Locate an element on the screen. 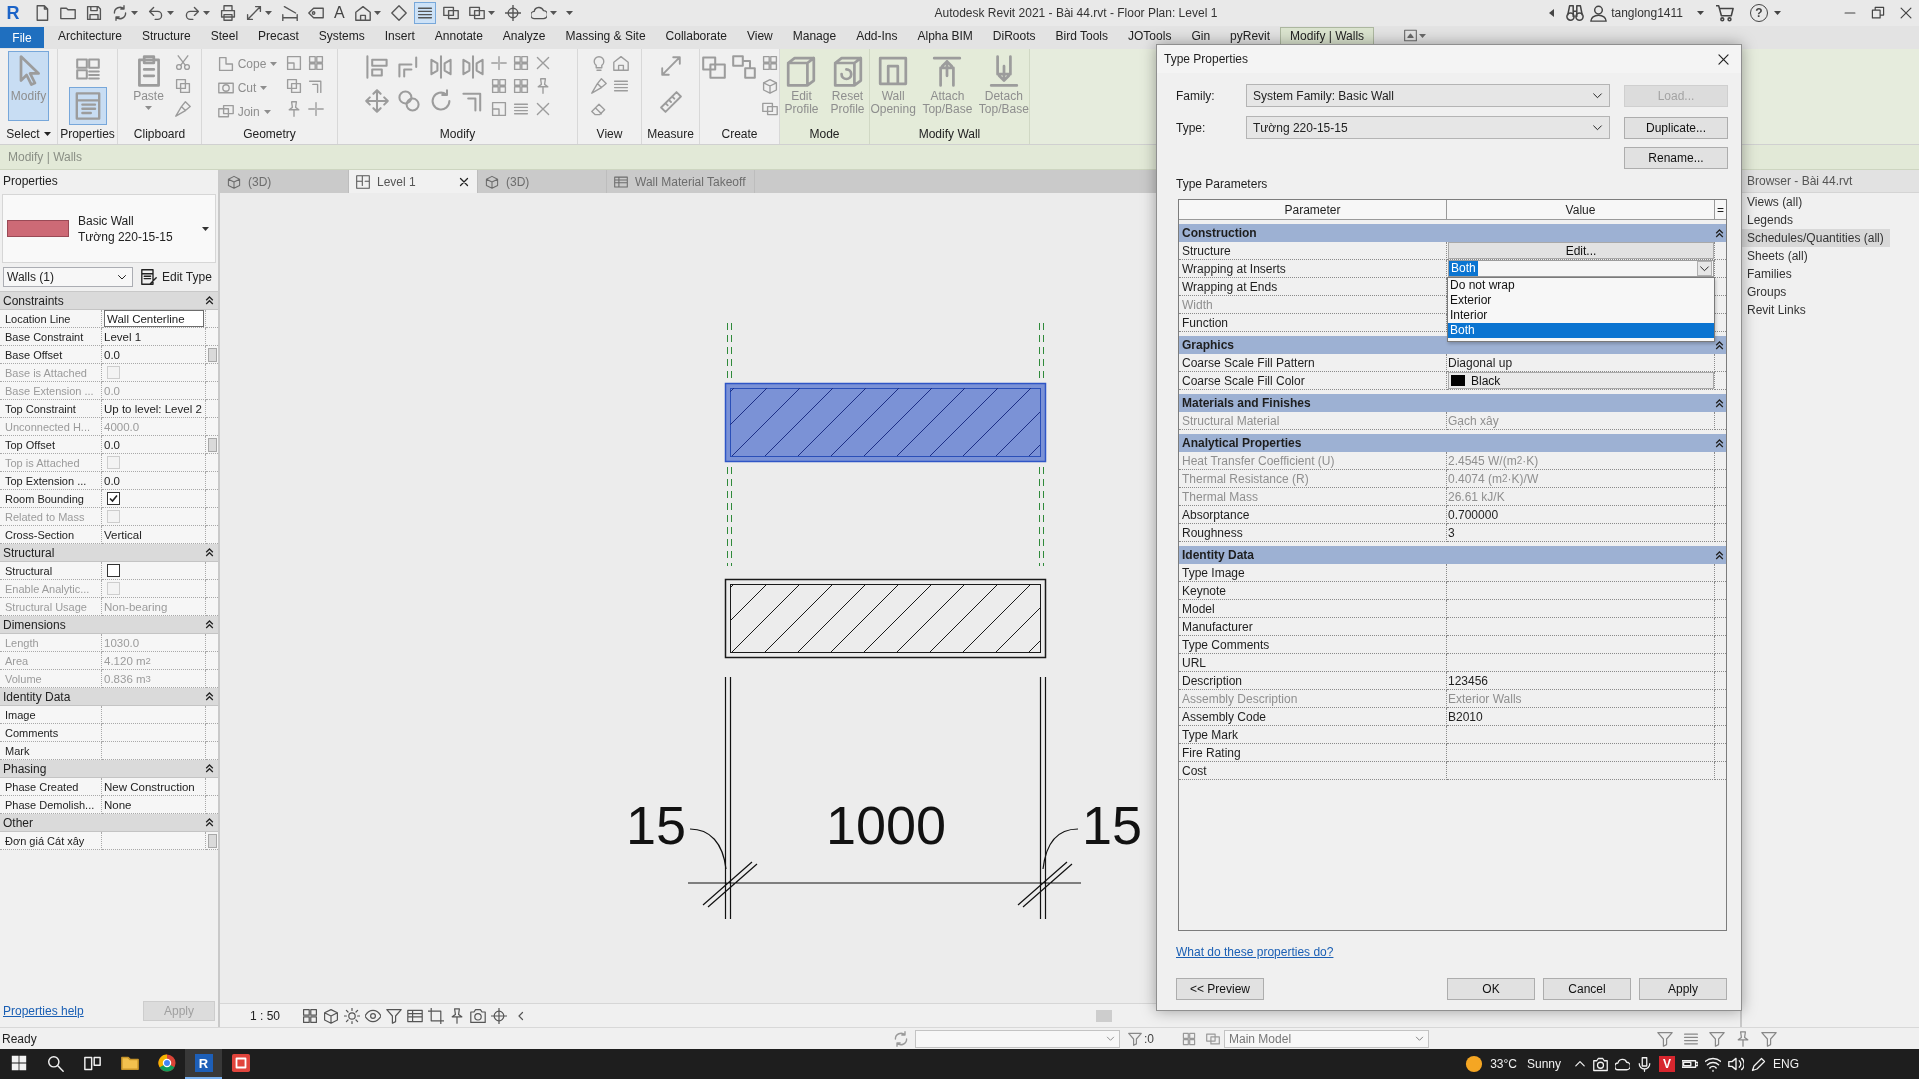 The height and width of the screenshot is (1079, 1919). ribbon-tab: Modify | Walls is located at coordinates (1327, 35).